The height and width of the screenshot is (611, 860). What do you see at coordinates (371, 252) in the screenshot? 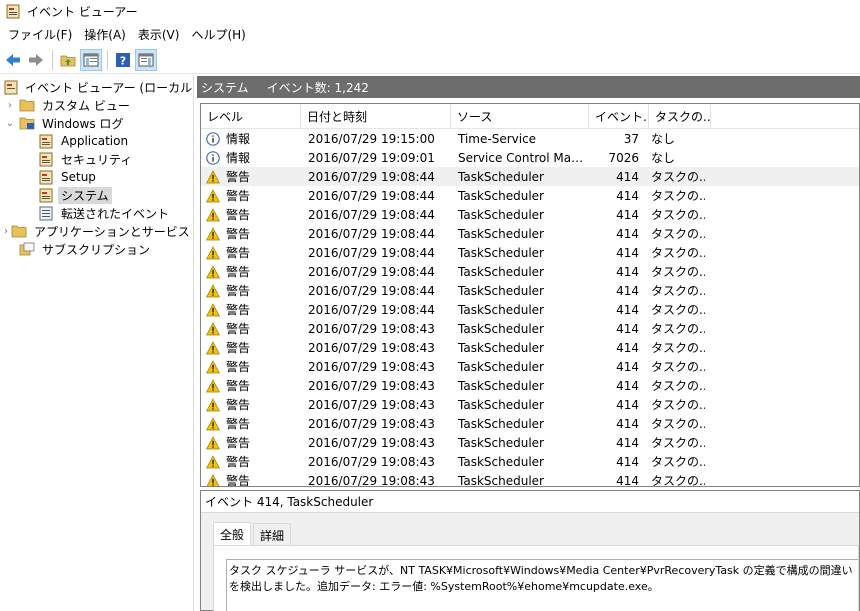
I see `cell-date: 2016/07/29 19:08:44` at bounding box center [371, 252].